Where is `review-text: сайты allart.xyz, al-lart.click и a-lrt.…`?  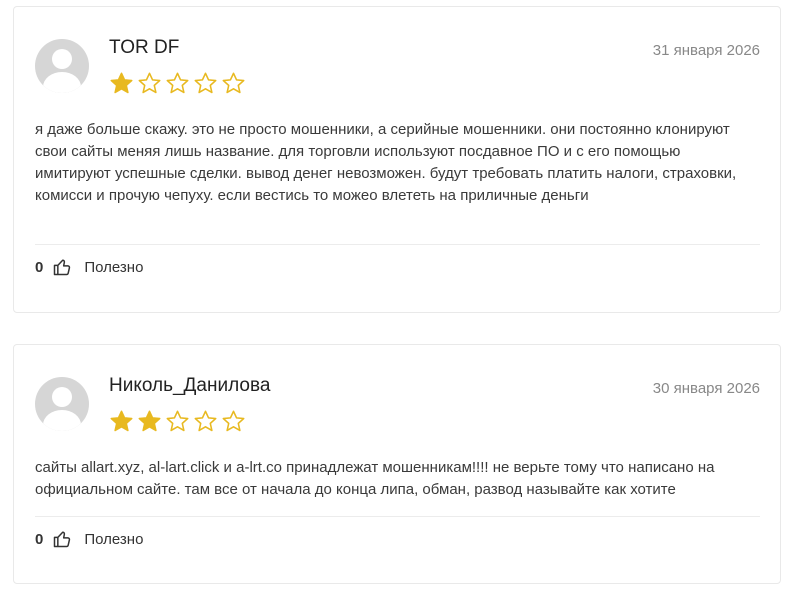
review-text: сайты allart.xyz, al-lart.click и a-lrt.… is located at coordinates (375, 478).